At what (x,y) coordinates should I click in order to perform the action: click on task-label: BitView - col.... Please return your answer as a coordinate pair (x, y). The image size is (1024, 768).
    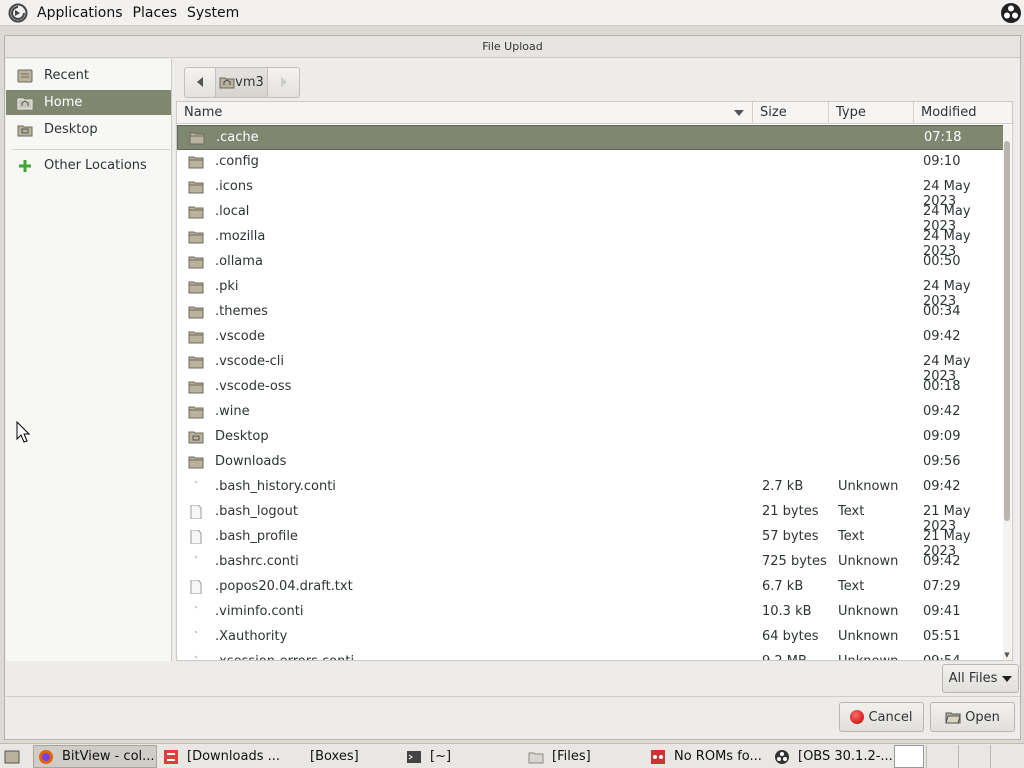
    Looking at the image, I should click on (108, 756).